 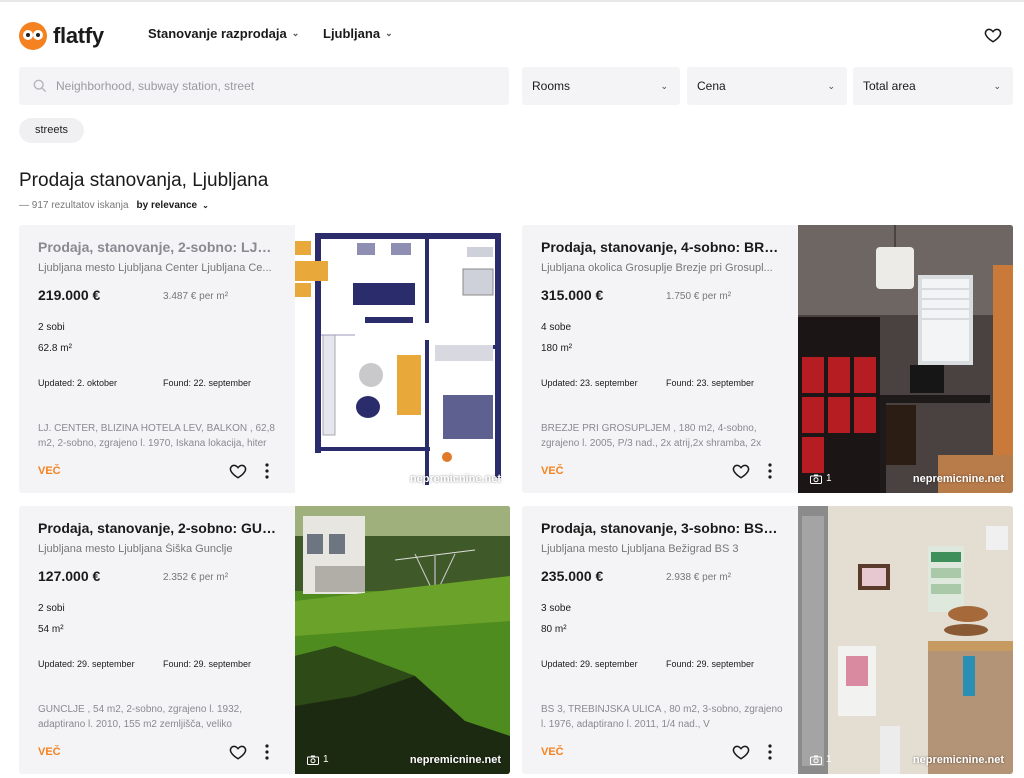 What do you see at coordinates (589, 383) in the screenshot?
I see `listing-updated: Updated: 23. september` at bounding box center [589, 383].